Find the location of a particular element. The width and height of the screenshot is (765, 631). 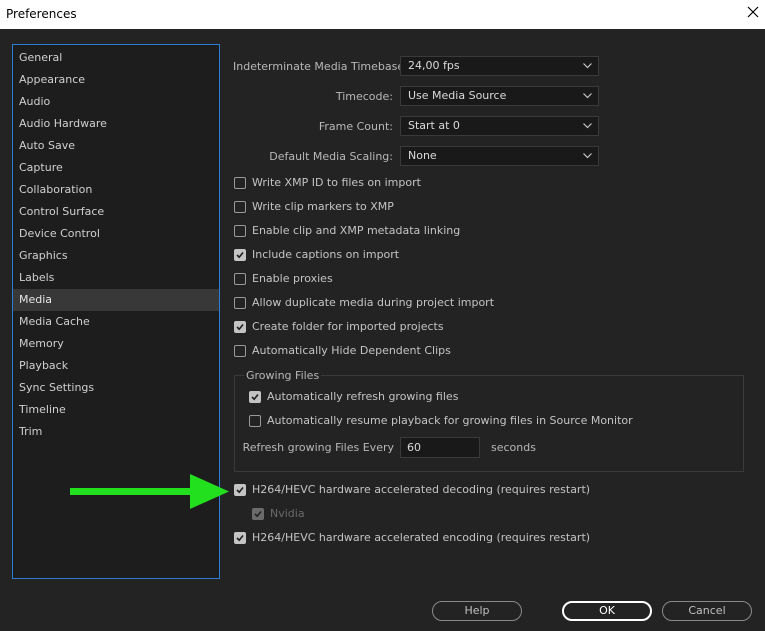

frame-count-label: Frame Count: is located at coordinates (355, 126).